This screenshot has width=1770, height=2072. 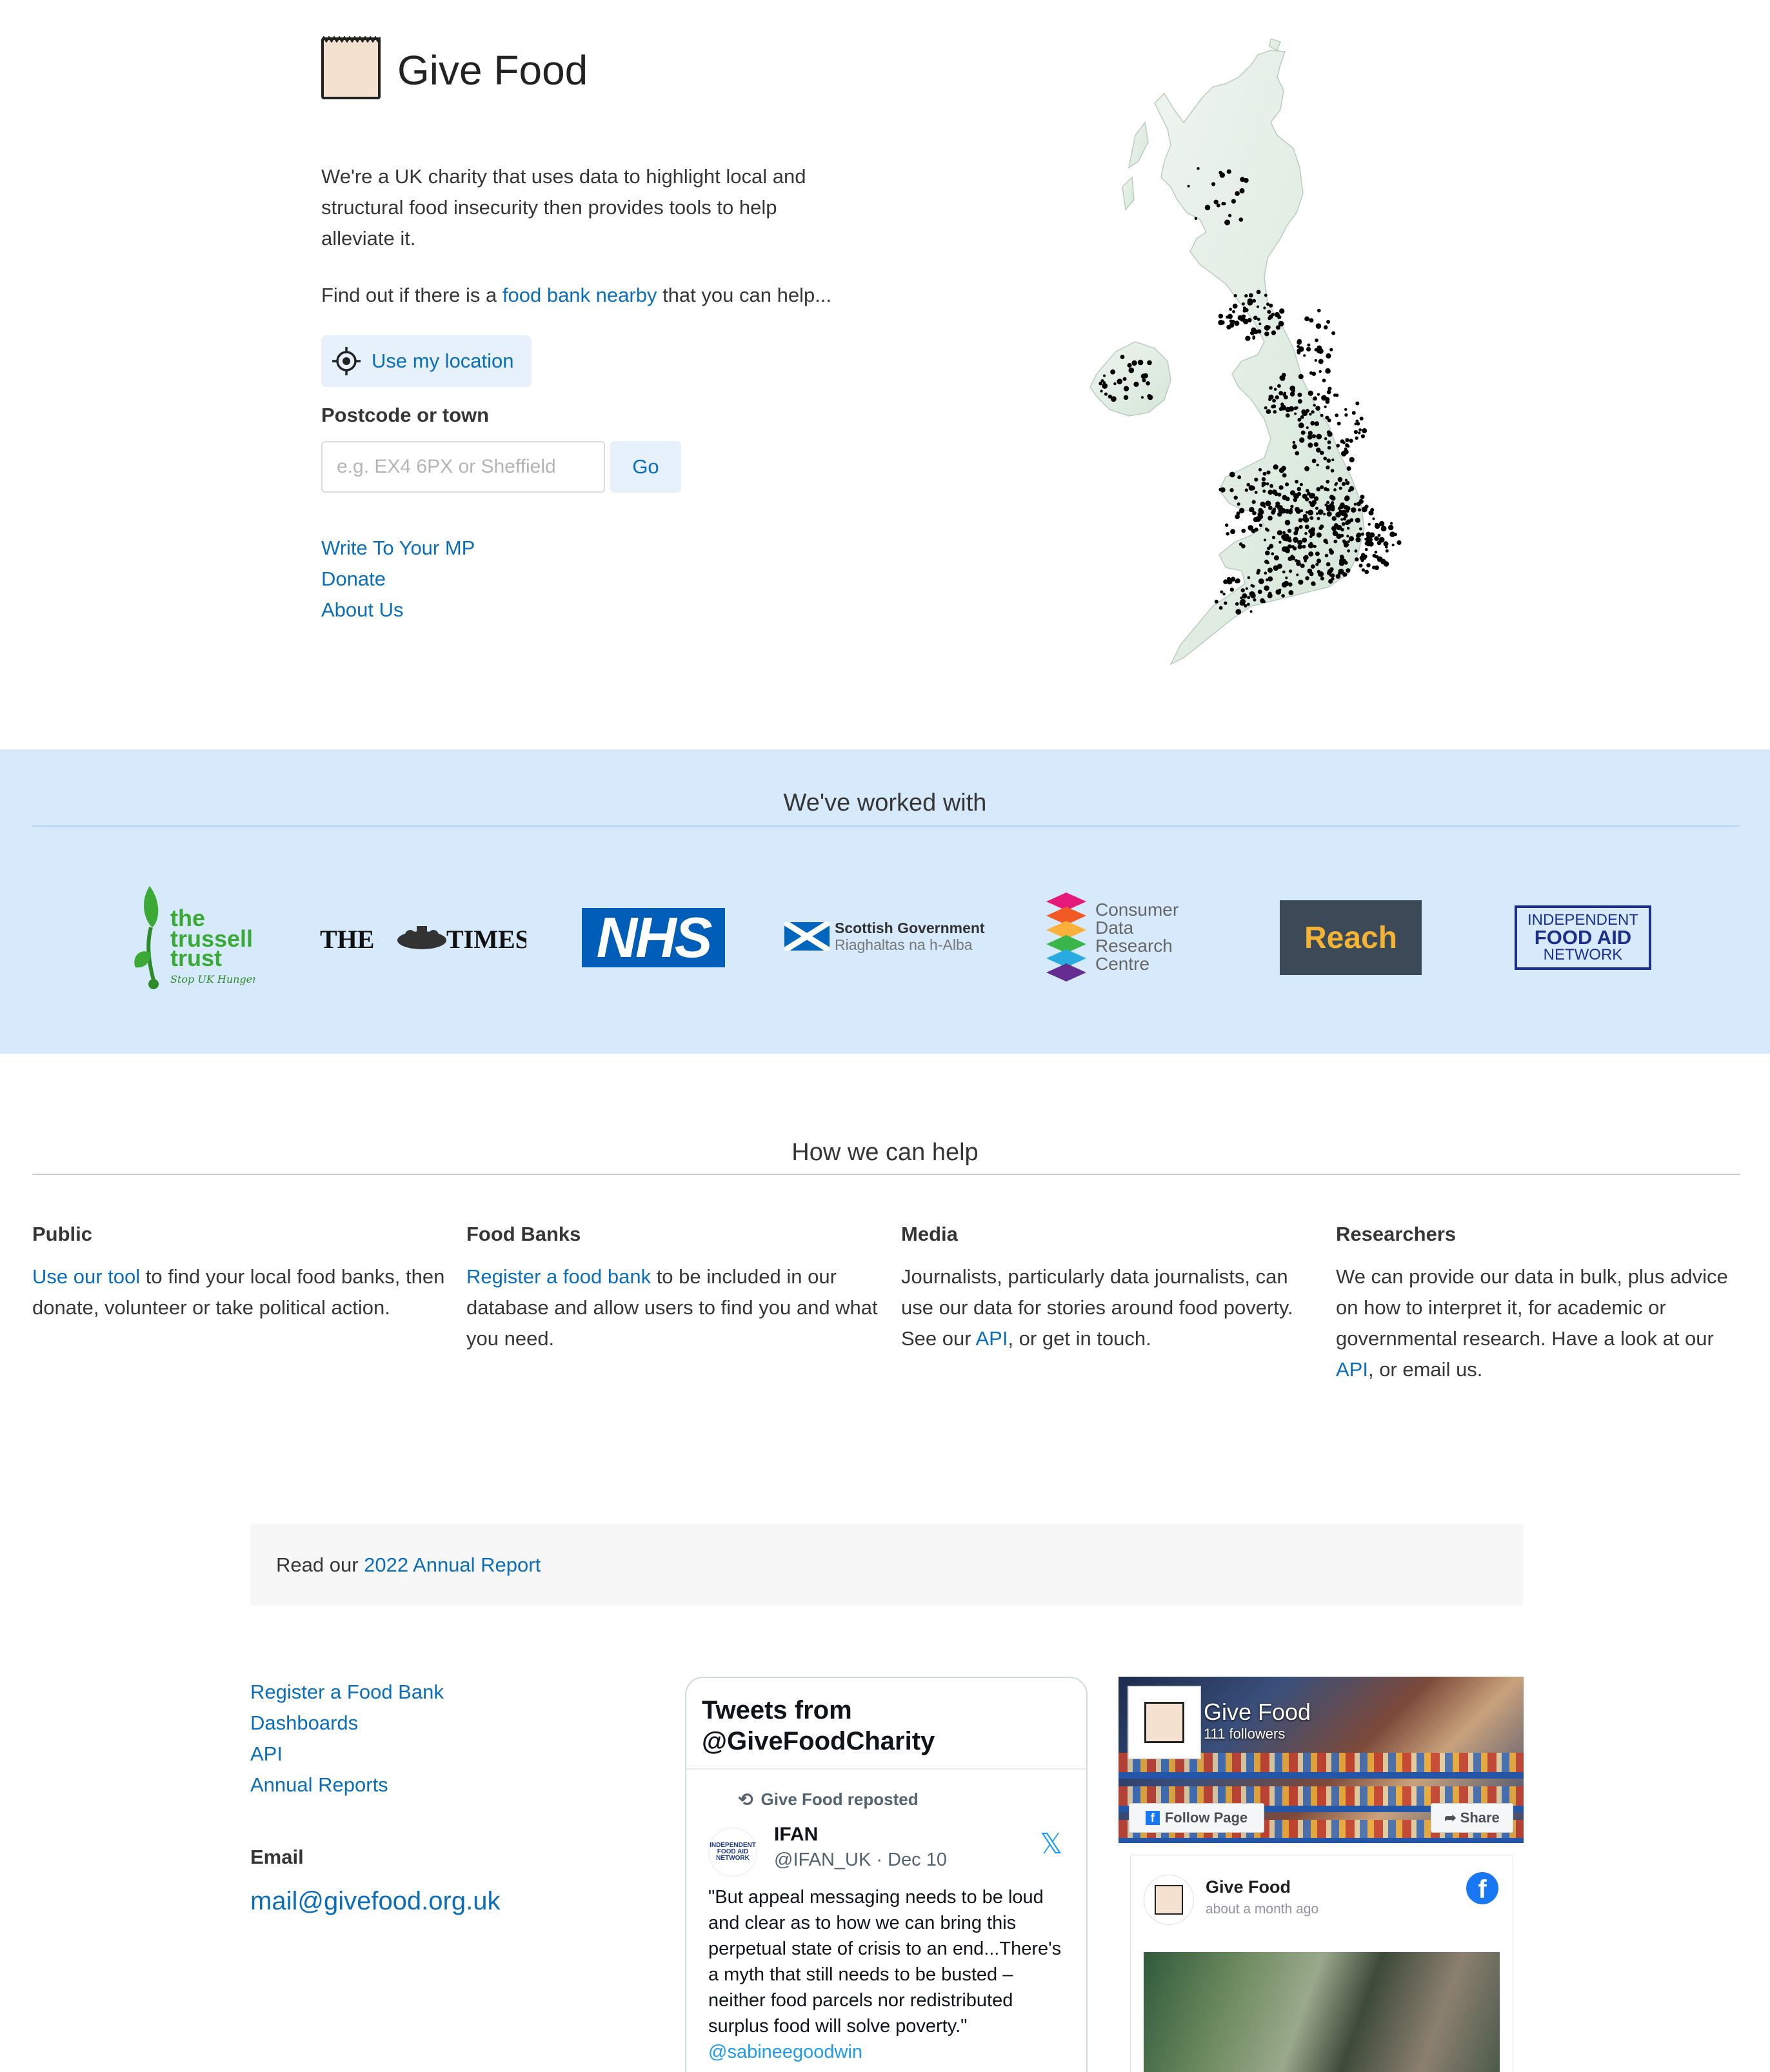 I want to click on footer-dashboards-link: Dashboards, so click(x=304, y=1723).